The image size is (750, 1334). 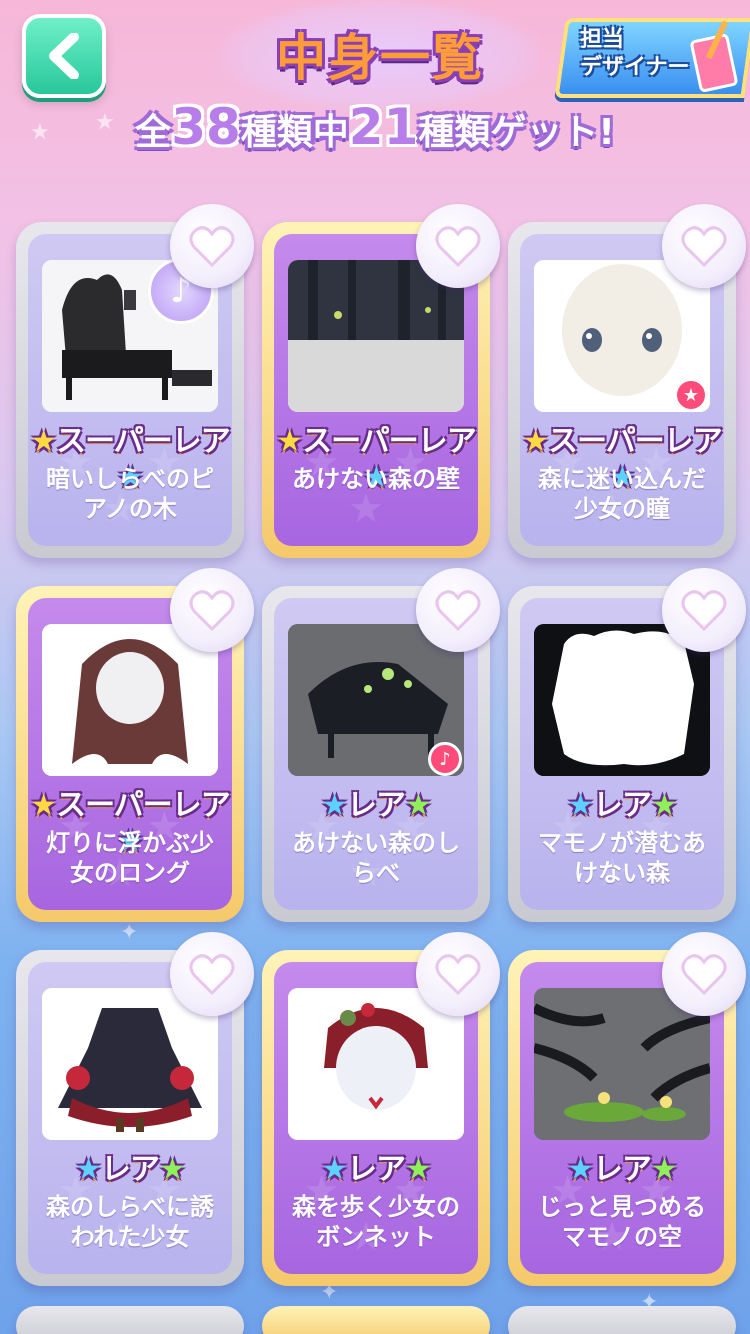 What do you see at coordinates (376, 479) in the screenshot?
I see `item-name: あけない森の壁` at bounding box center [376, 479].